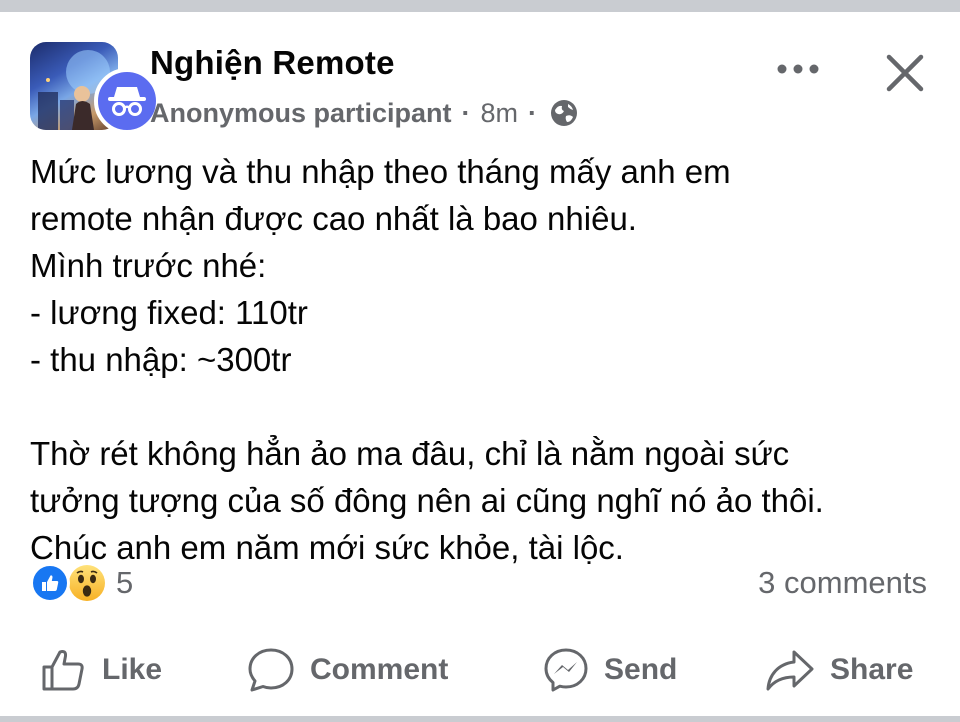 The image size is (960, 722). Describe the element at coordinates (125, 582) in the screenshot. I see `reaction-count: 5` at that location.